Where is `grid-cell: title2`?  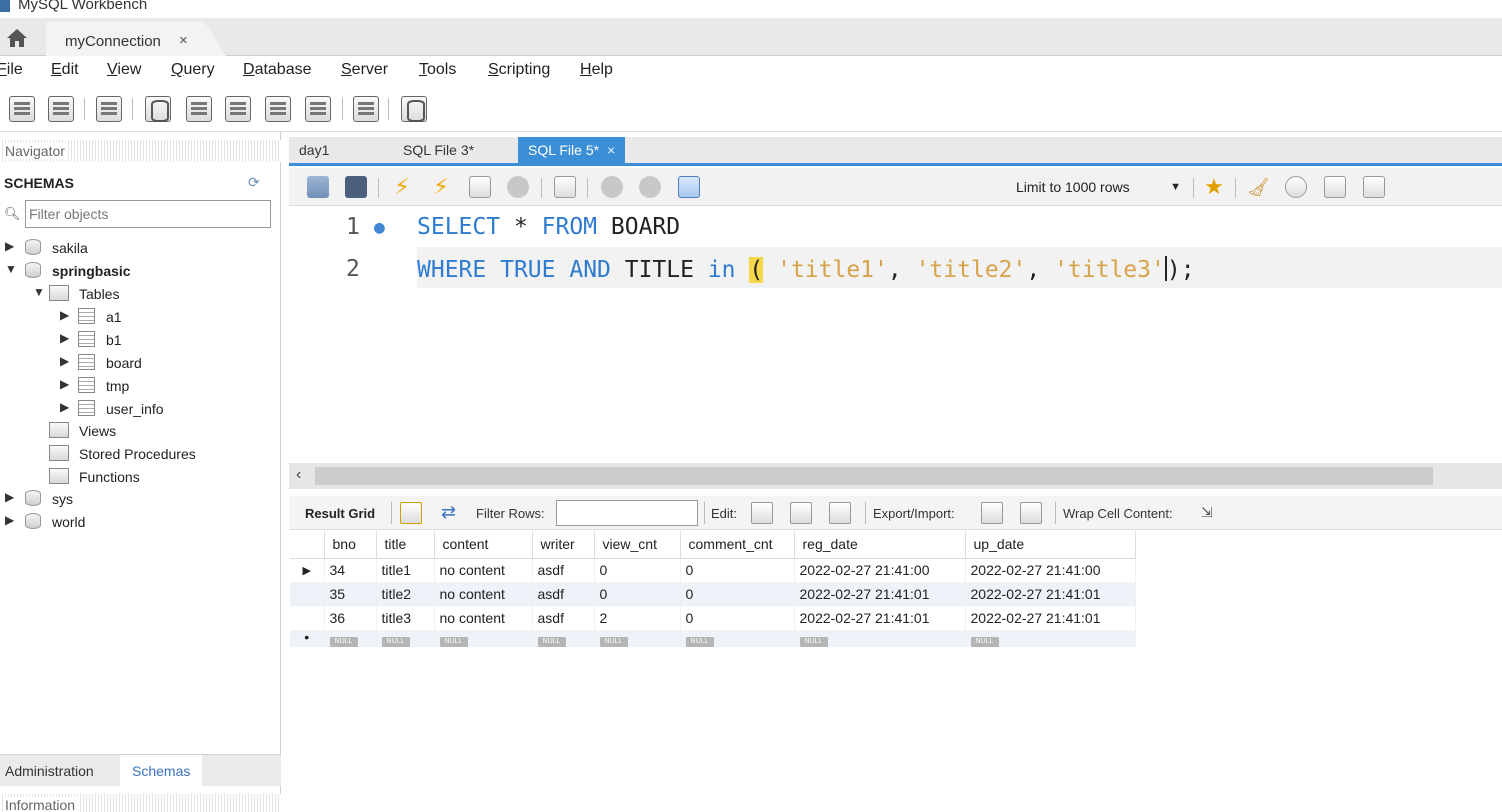 grid-cell: title2 is located at coordinates (405, 594).